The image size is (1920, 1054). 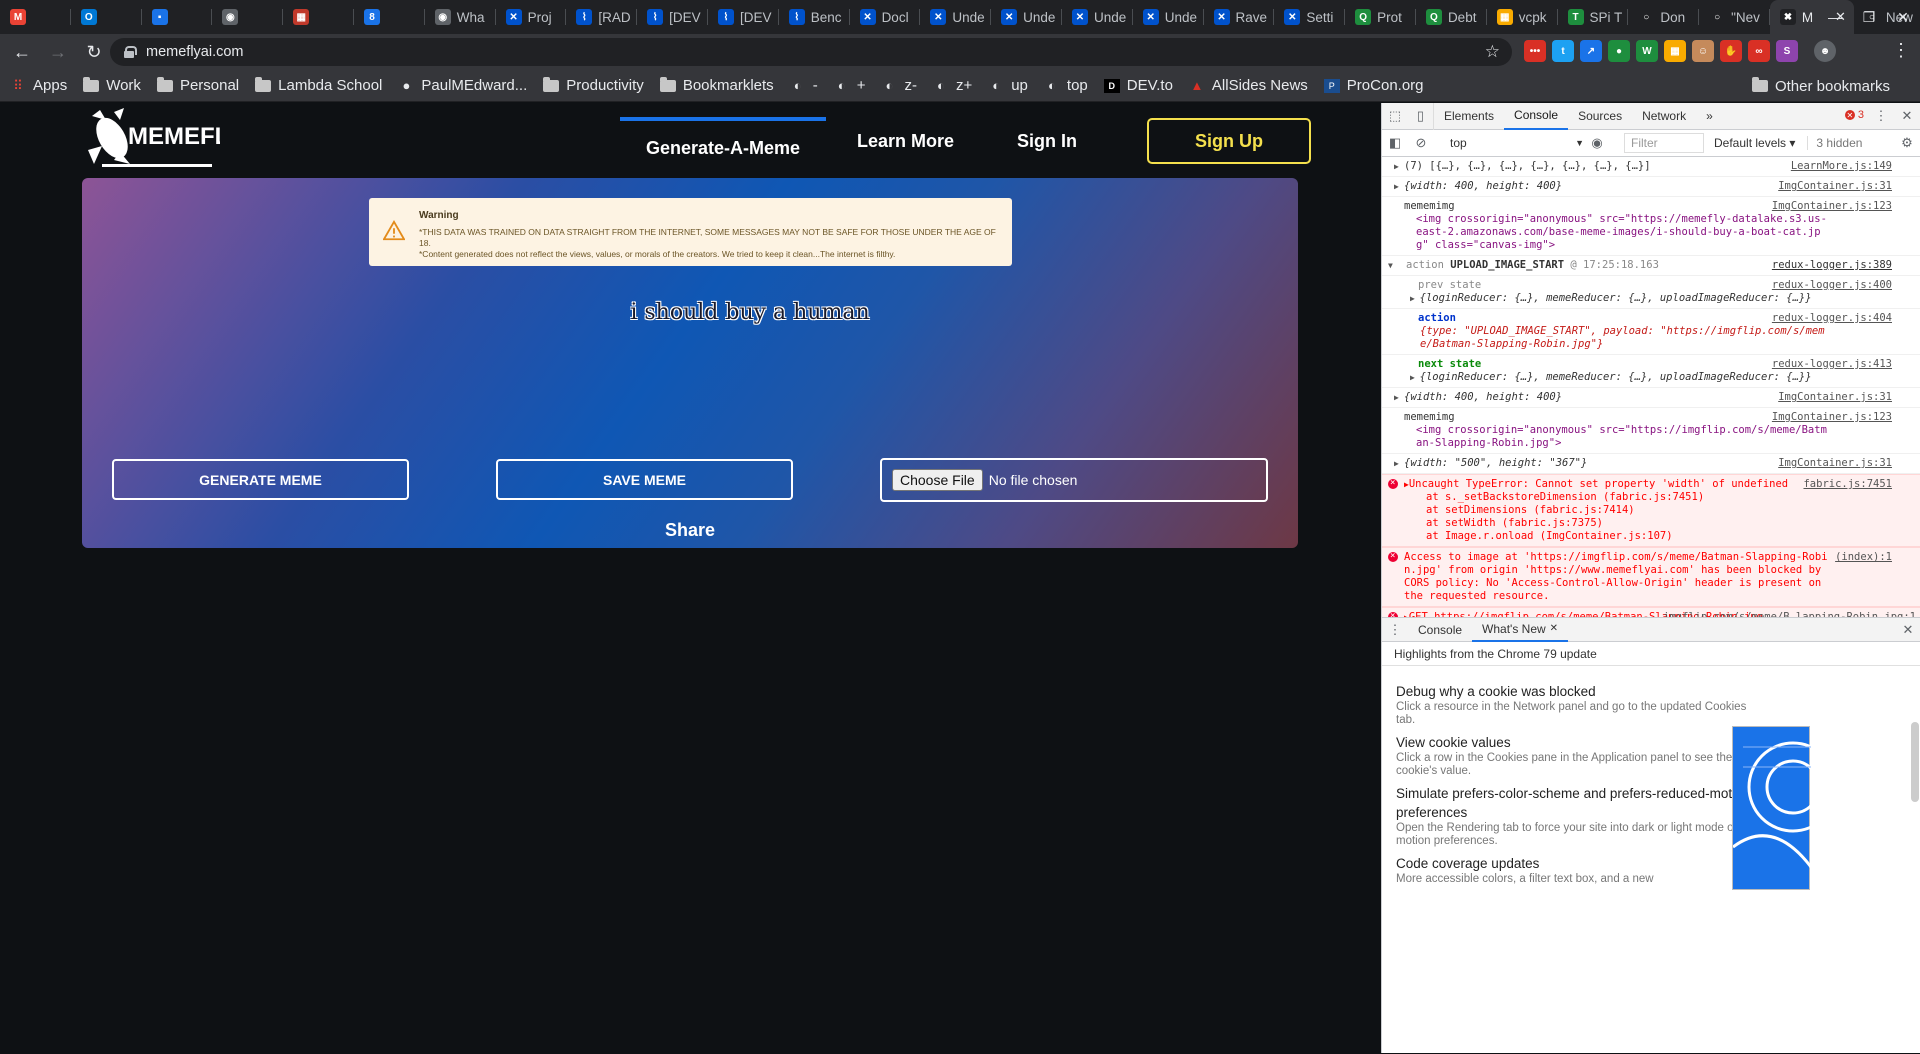 What do you see at coordinates (389, 17) in the screenshot?
I see `browser-tab: 8` at bounding box center [389, 17].